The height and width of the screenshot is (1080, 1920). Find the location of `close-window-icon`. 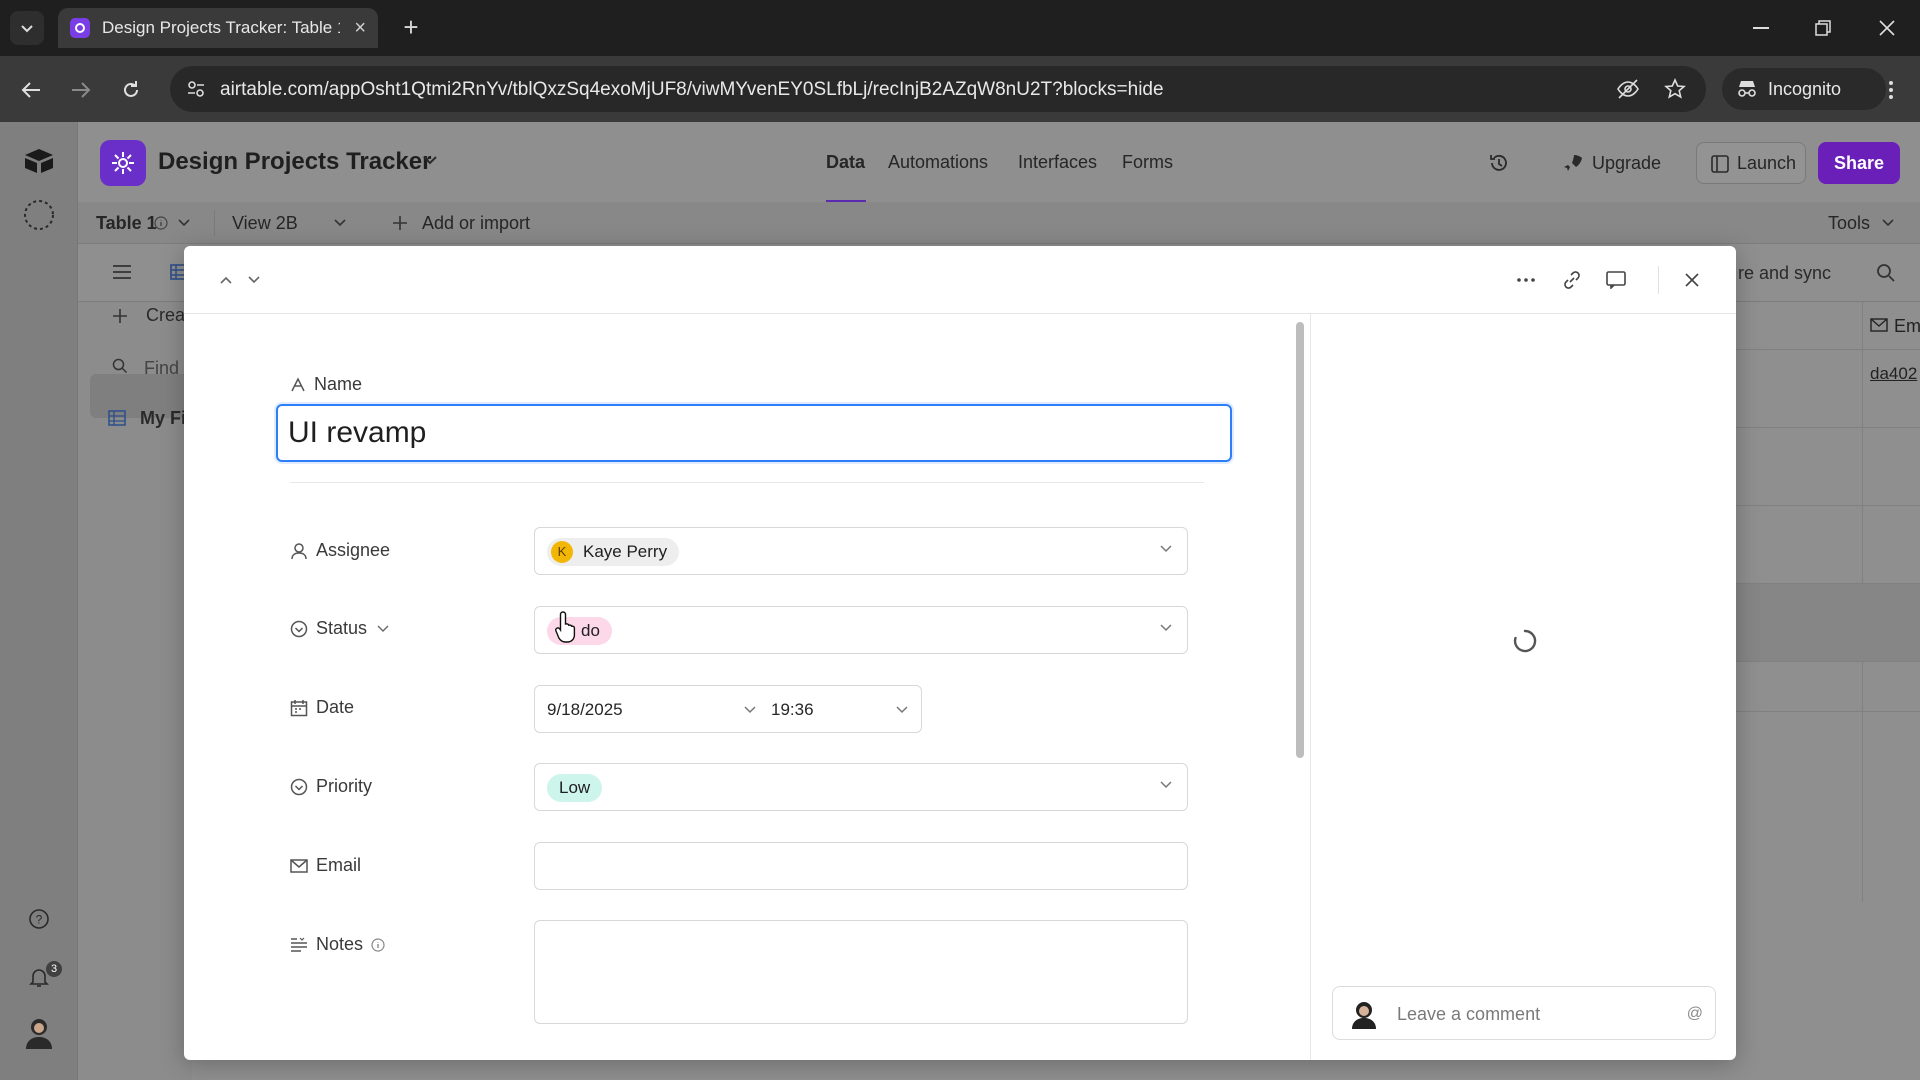

close-window-icon is located at coordinates (1887, 28).